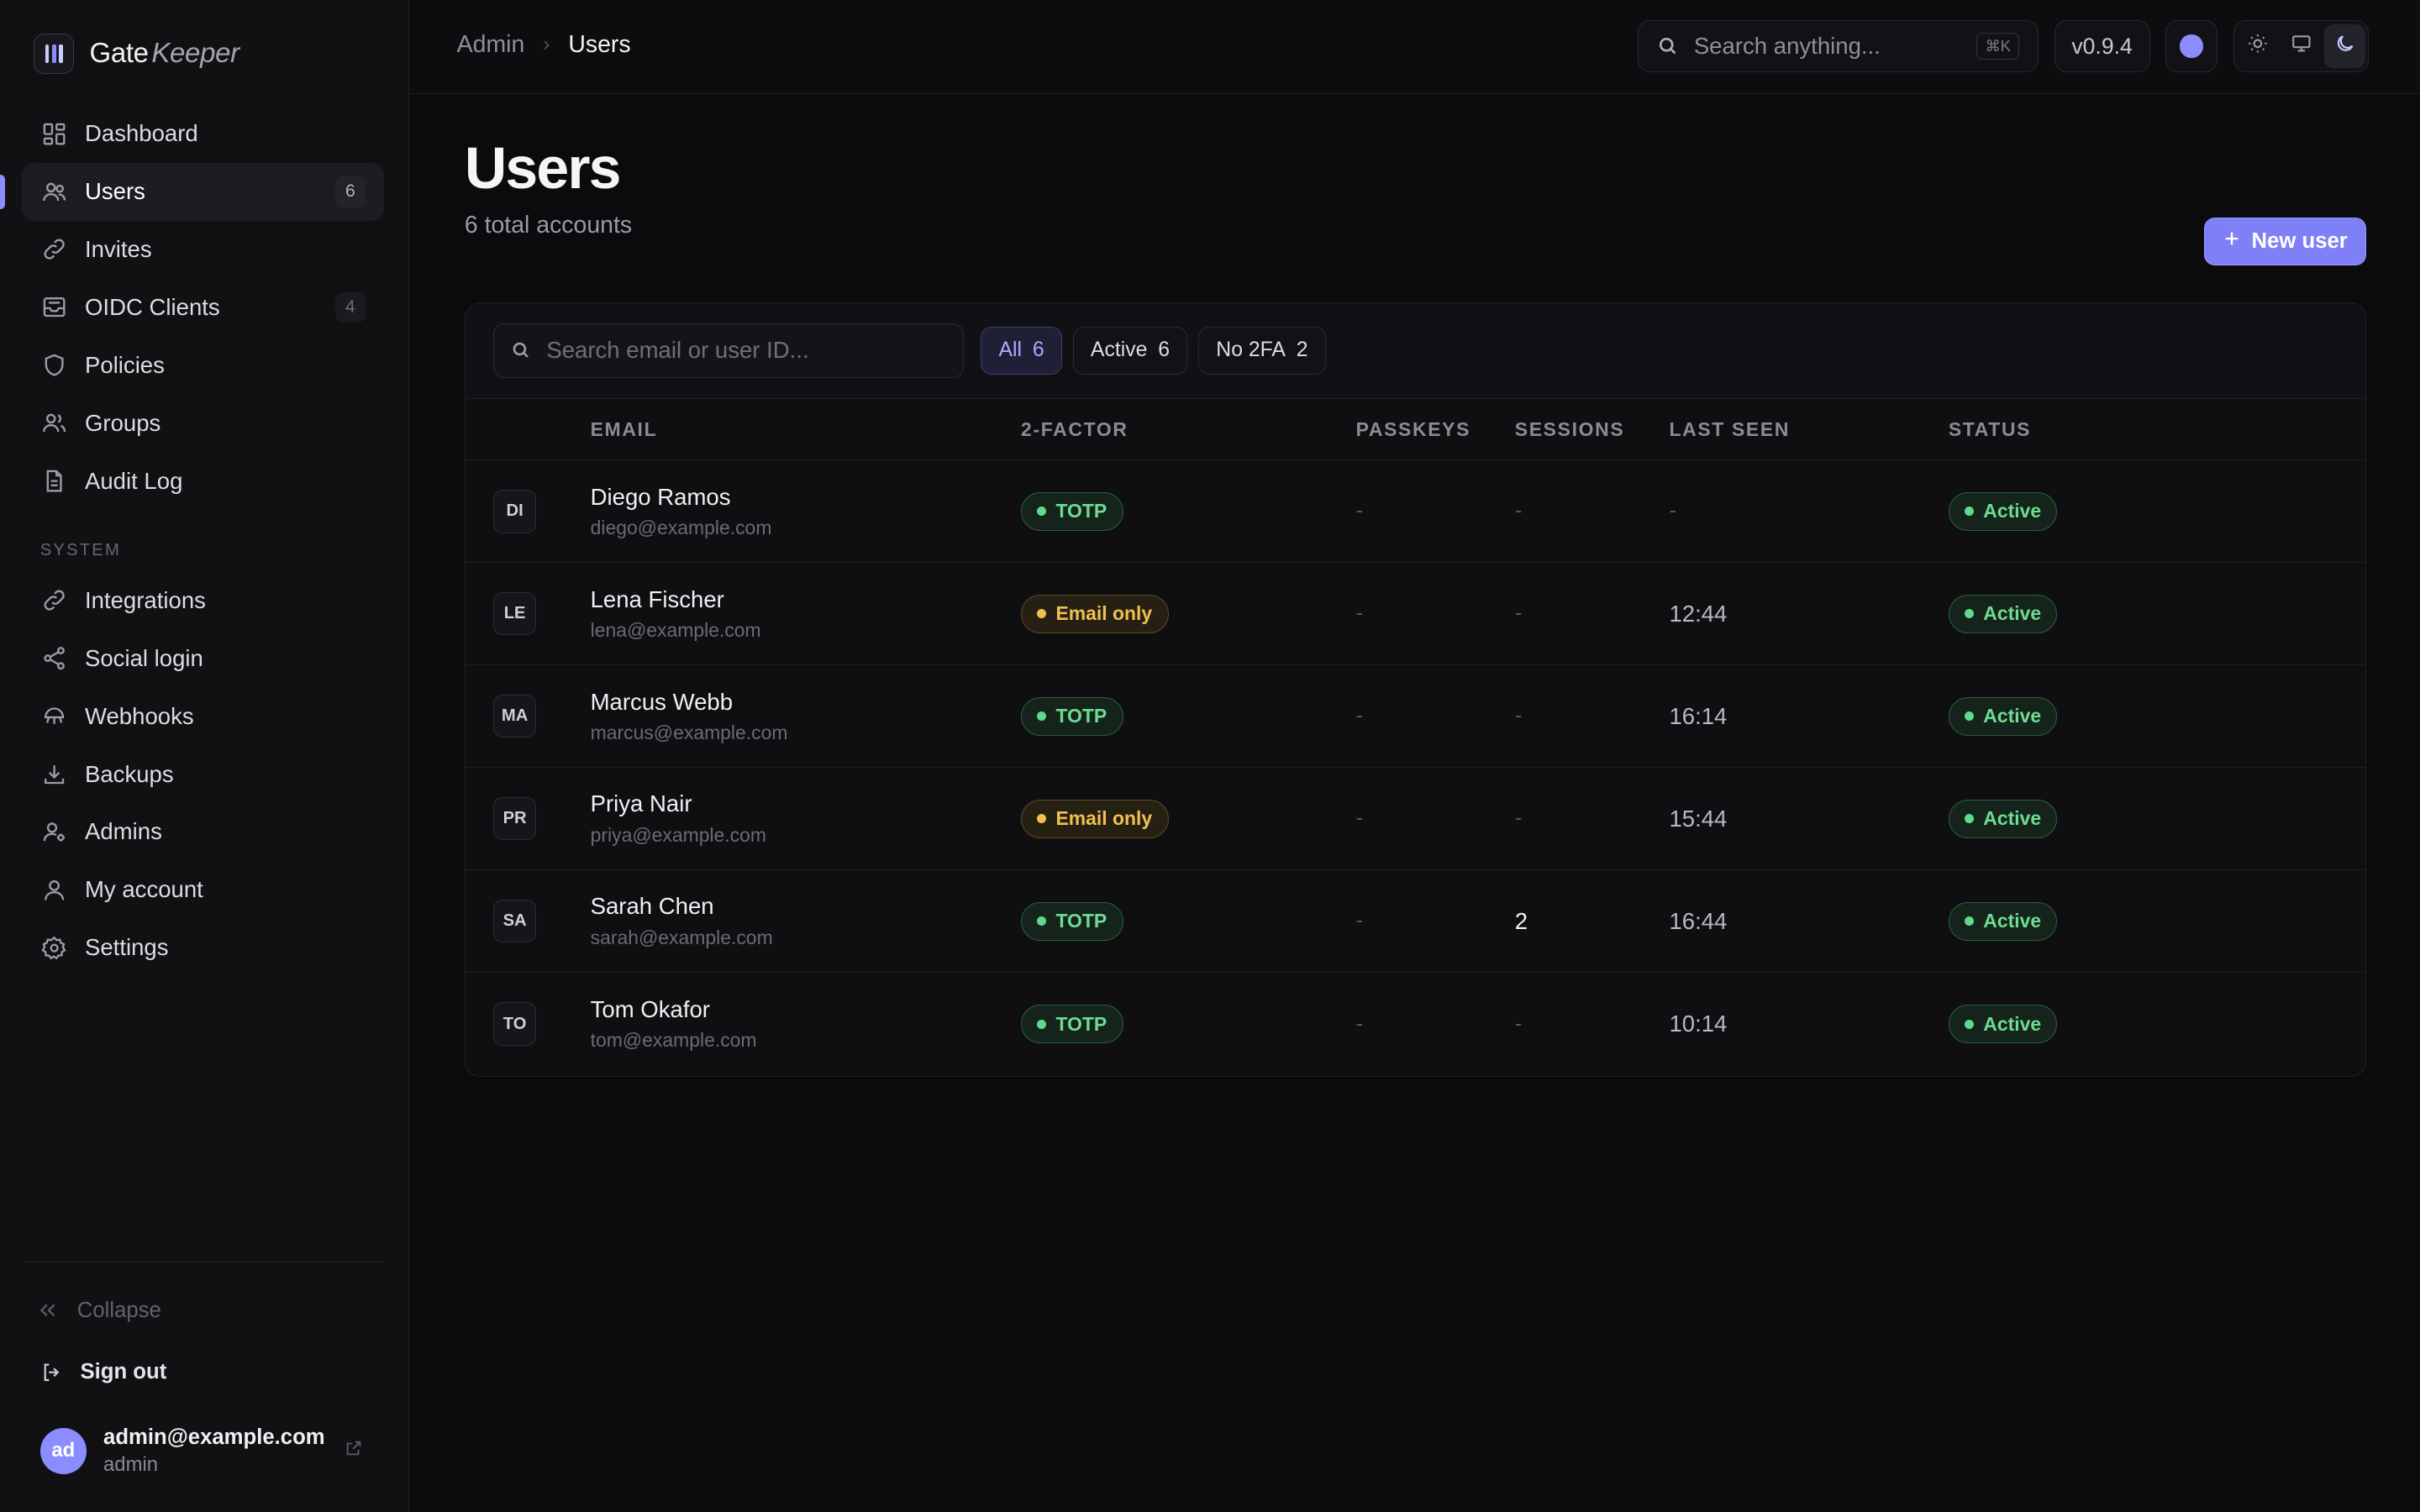 Image resolution: width=2420 pixels, height=1512 pixels. Describe the element at coordinates (124, 1372) in the screenshot. I see `sign-out-label: Sign out` at that location.